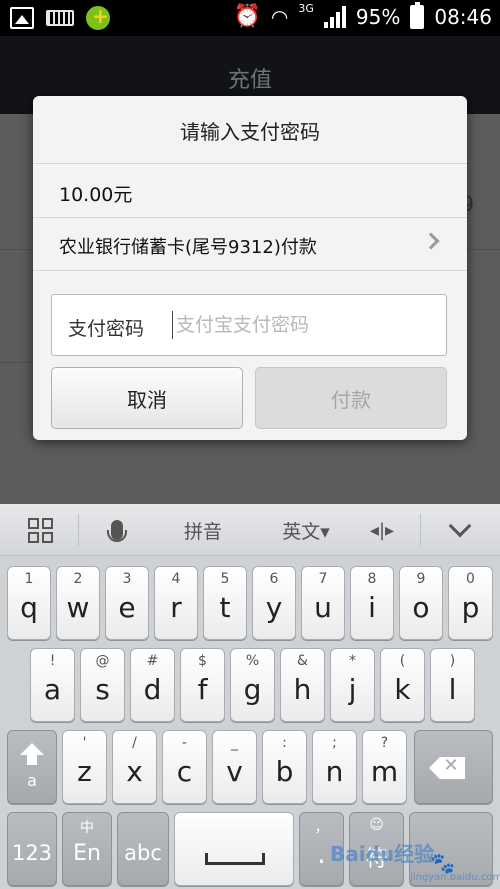  What do you see at coordinates (460, 530) in the screenshot?
I see `hide-keyboard-icon` at bounding box center [460, 530].